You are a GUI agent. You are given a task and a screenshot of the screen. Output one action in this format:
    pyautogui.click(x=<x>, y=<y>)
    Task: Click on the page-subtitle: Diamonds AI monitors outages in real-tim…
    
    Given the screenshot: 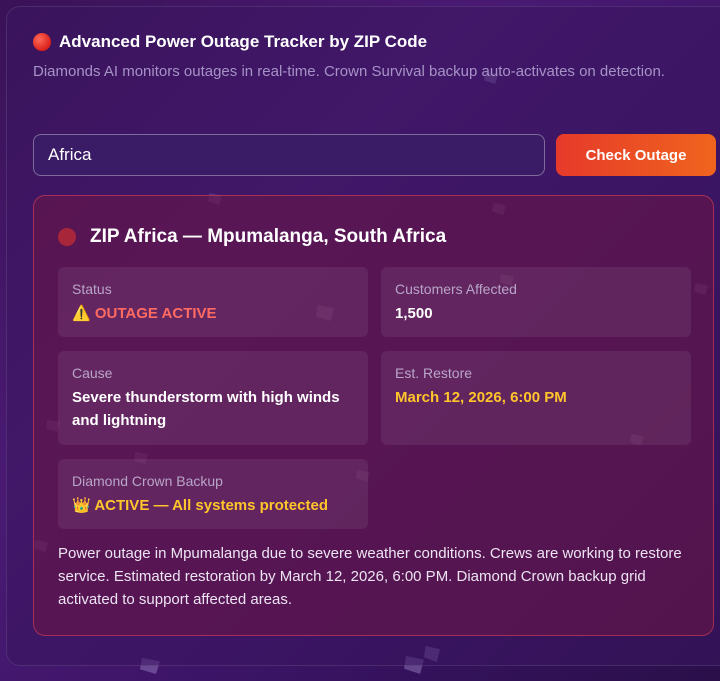 What is the action you would take?
    pyautogui.click(x=349, y=71)
    